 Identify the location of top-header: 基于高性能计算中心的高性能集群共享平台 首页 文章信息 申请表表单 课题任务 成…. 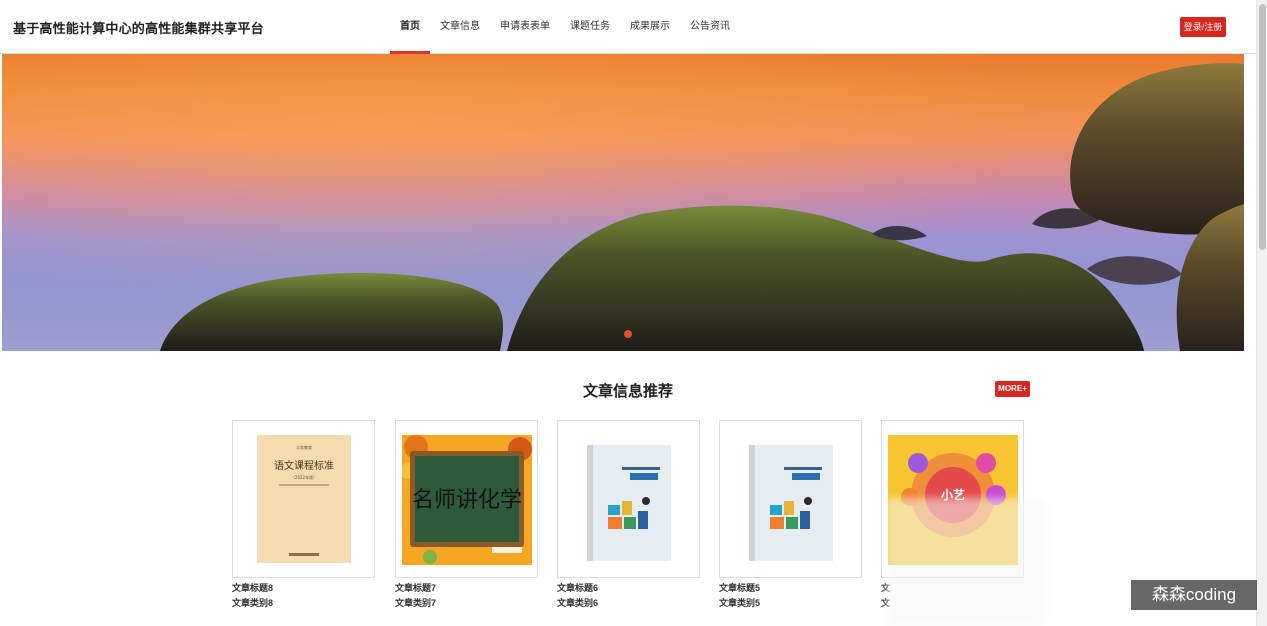
(628, 27).